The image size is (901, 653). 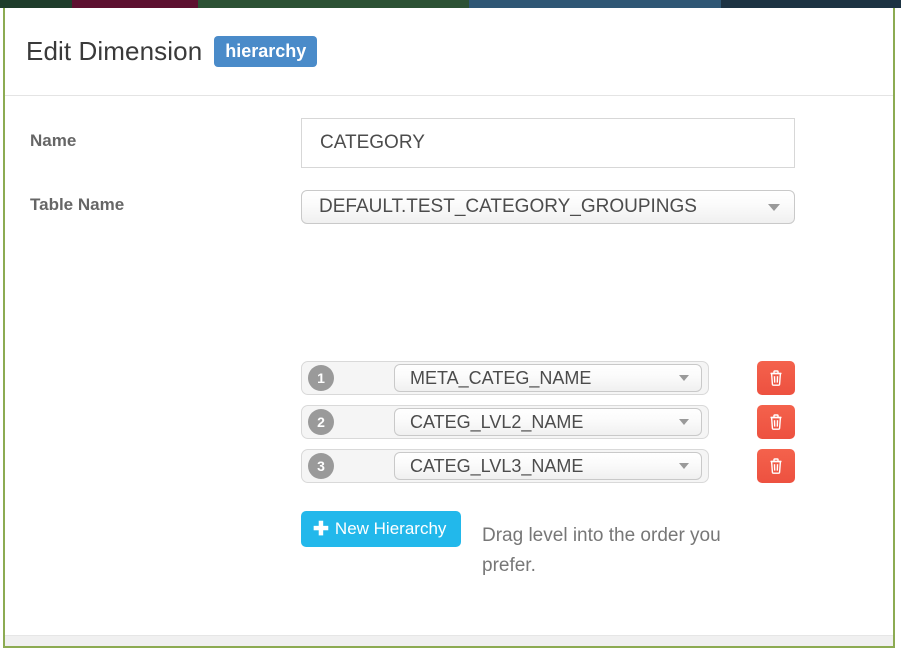 I want to click on level-order-badge: 1, so click(x=321, y=378).